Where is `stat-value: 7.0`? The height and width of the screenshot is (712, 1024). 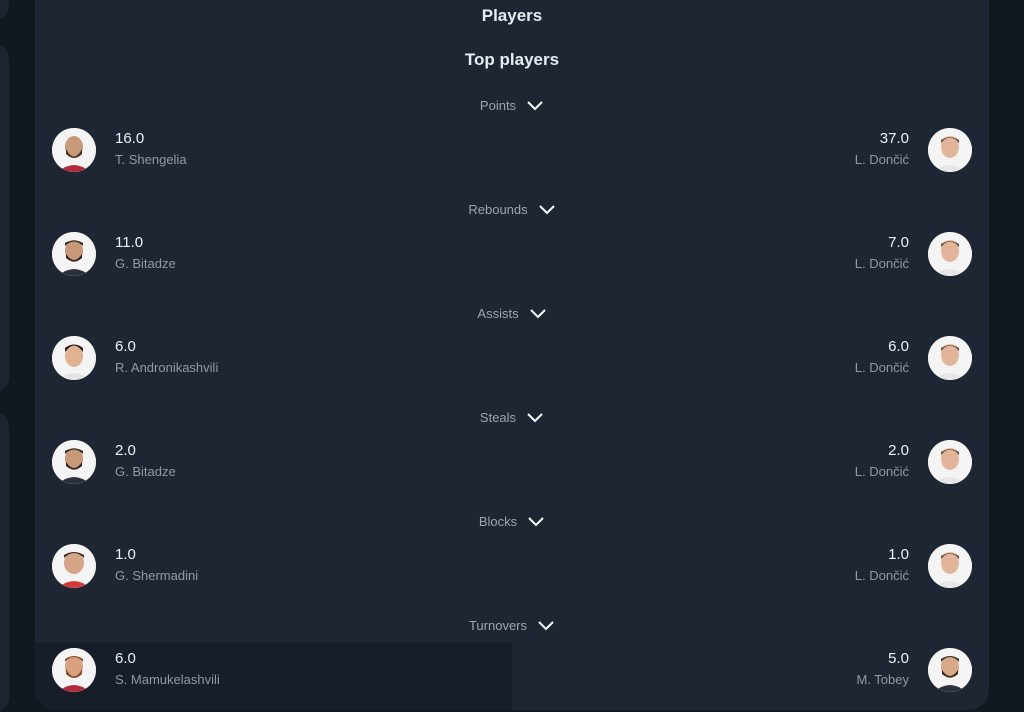 stat-value: 7.0 is located at coordinates (898, 242).